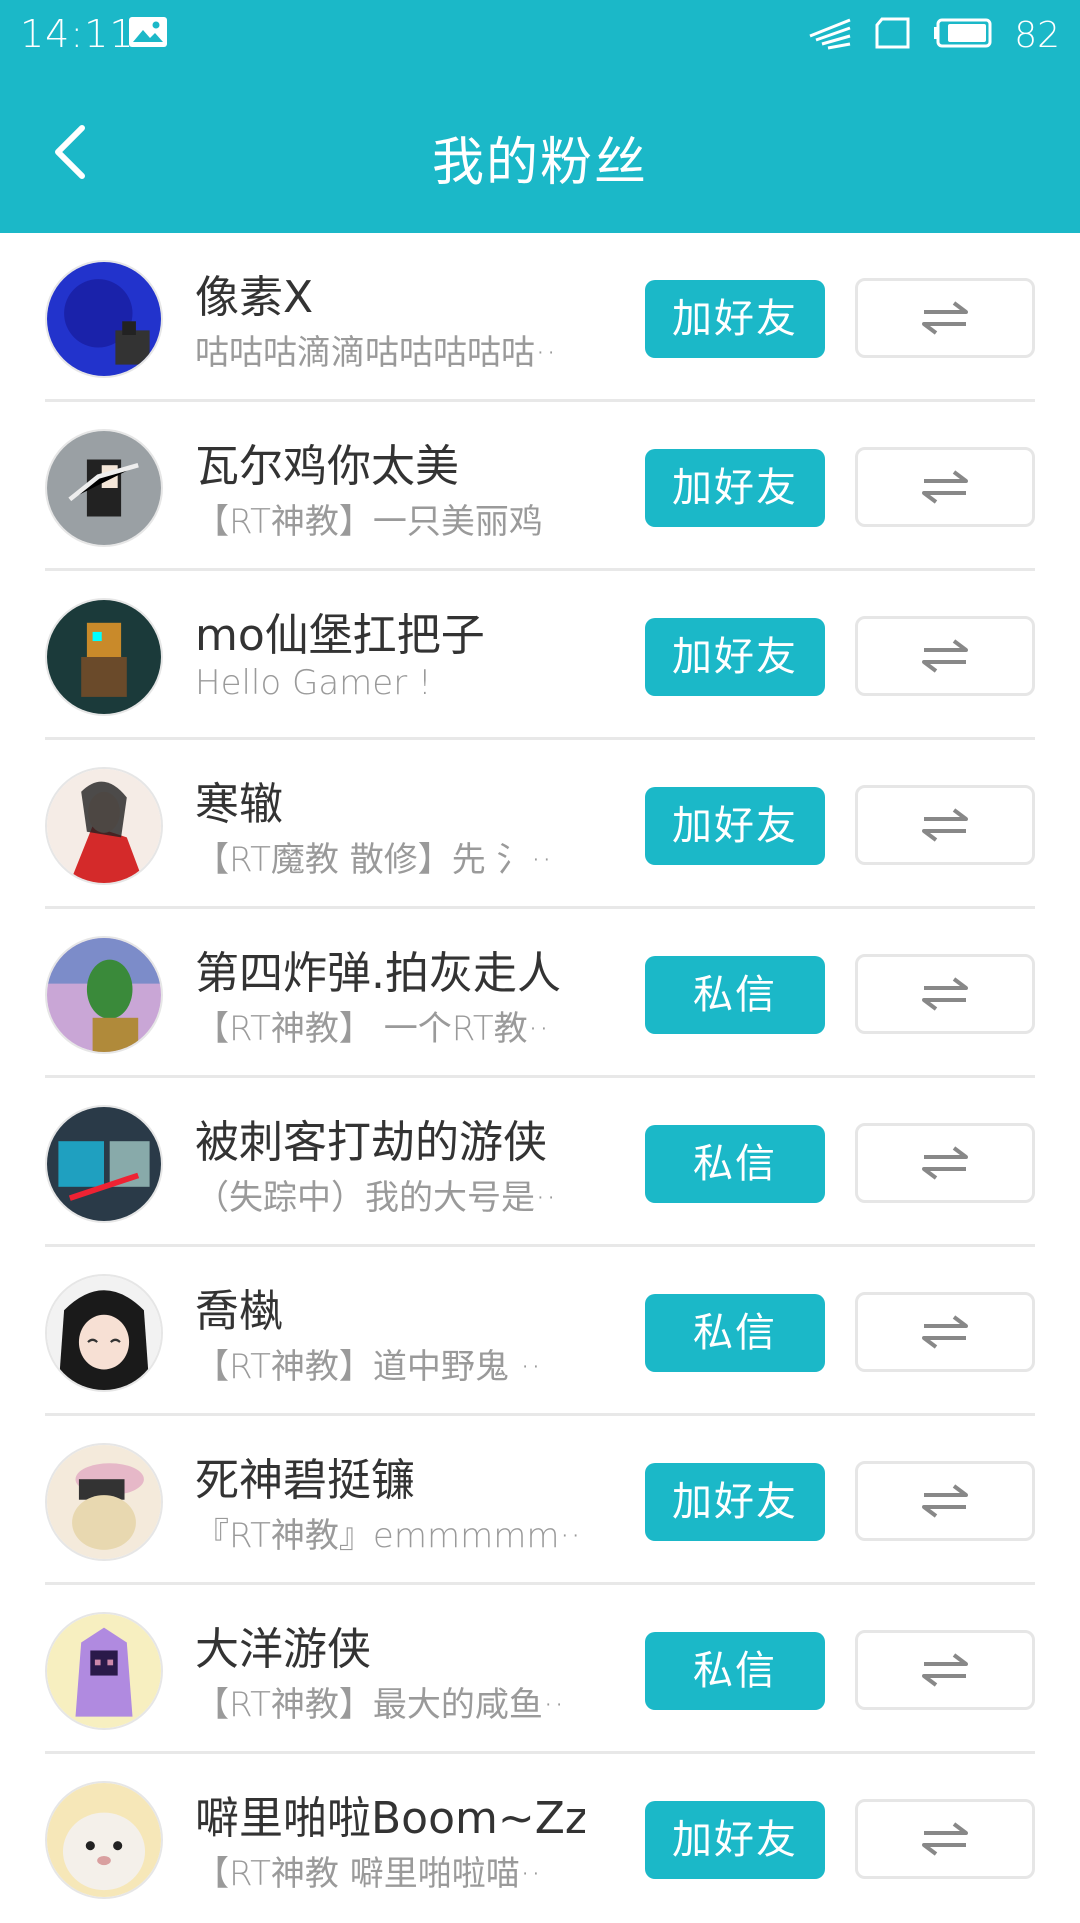 The height and width of the screenshot is (1923, 1080). I want to click on list-item: 瓦尔鸡你太美 【RT神教】一只美丽鸡 加好友, so click(540, 486).